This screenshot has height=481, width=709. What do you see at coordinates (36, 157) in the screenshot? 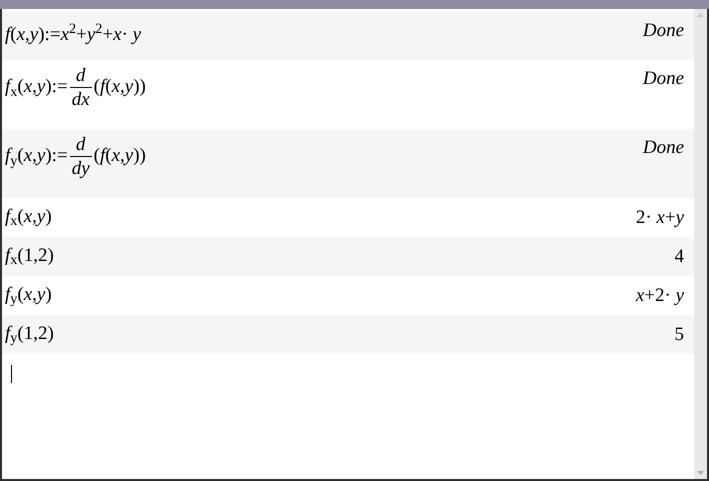
I see `formula-text: f$_{y}$(x,y):=` at bounding box center [36, 157].